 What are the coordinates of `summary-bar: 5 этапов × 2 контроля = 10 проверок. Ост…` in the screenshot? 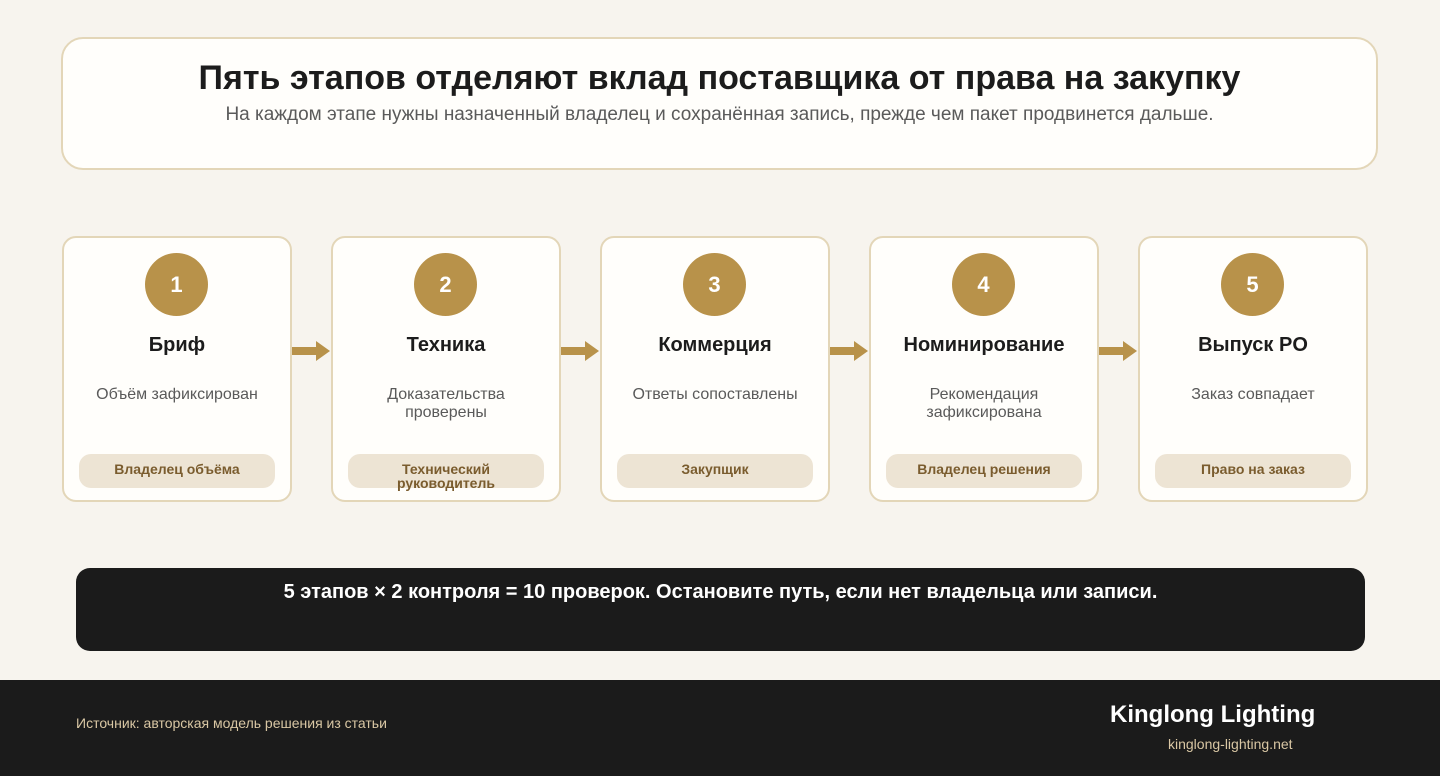 It's located at (720, 609).